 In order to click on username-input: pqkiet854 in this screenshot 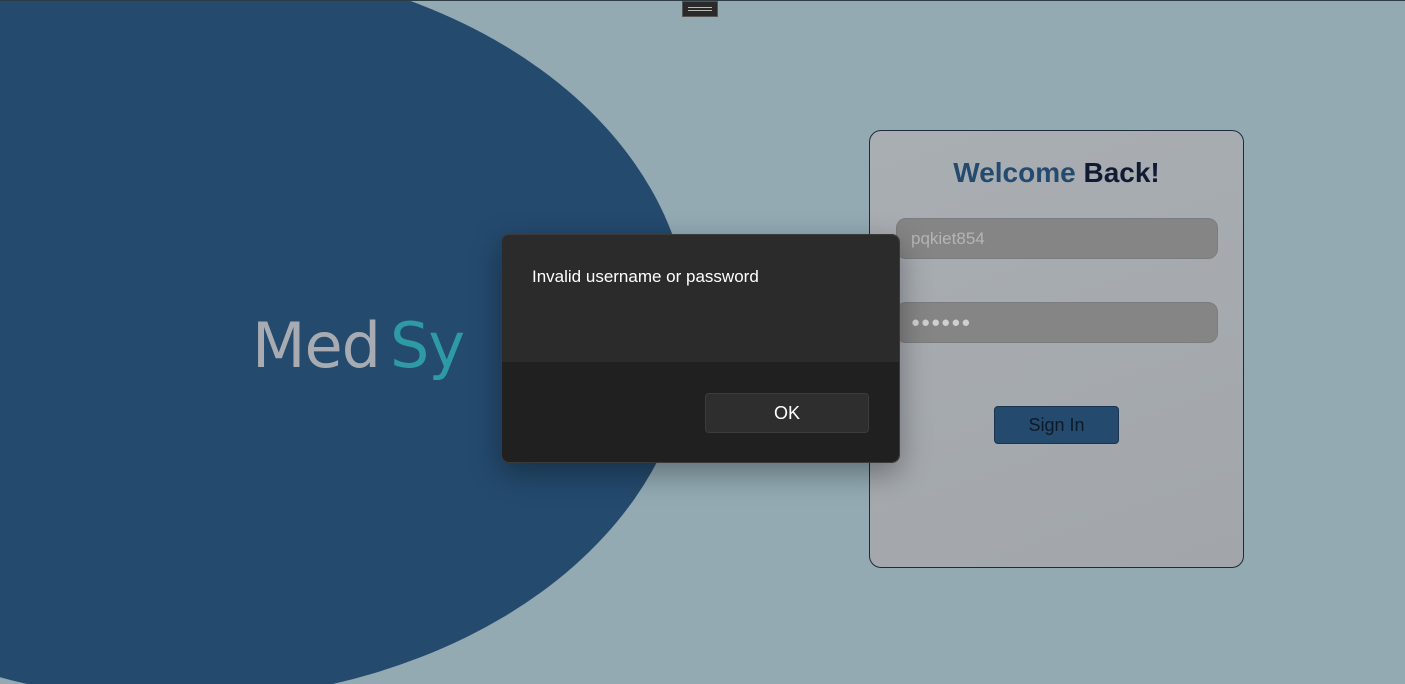, I will do `click(1057, 238)`.